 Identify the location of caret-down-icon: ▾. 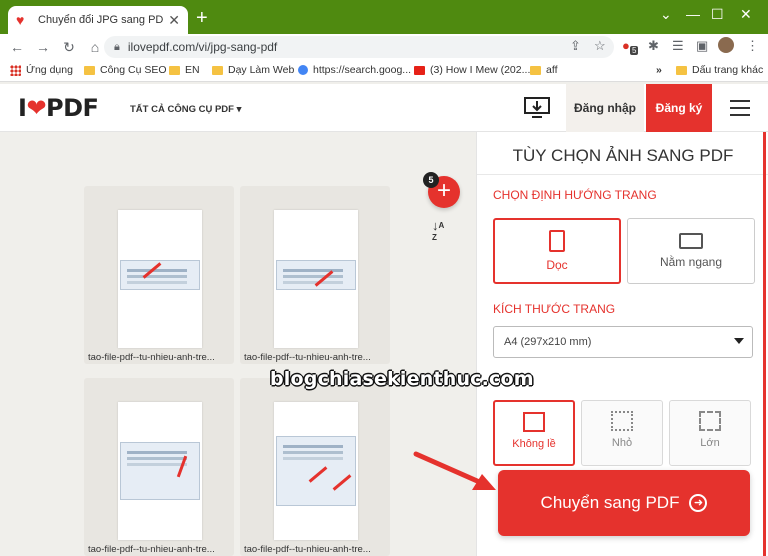
(239, 109).